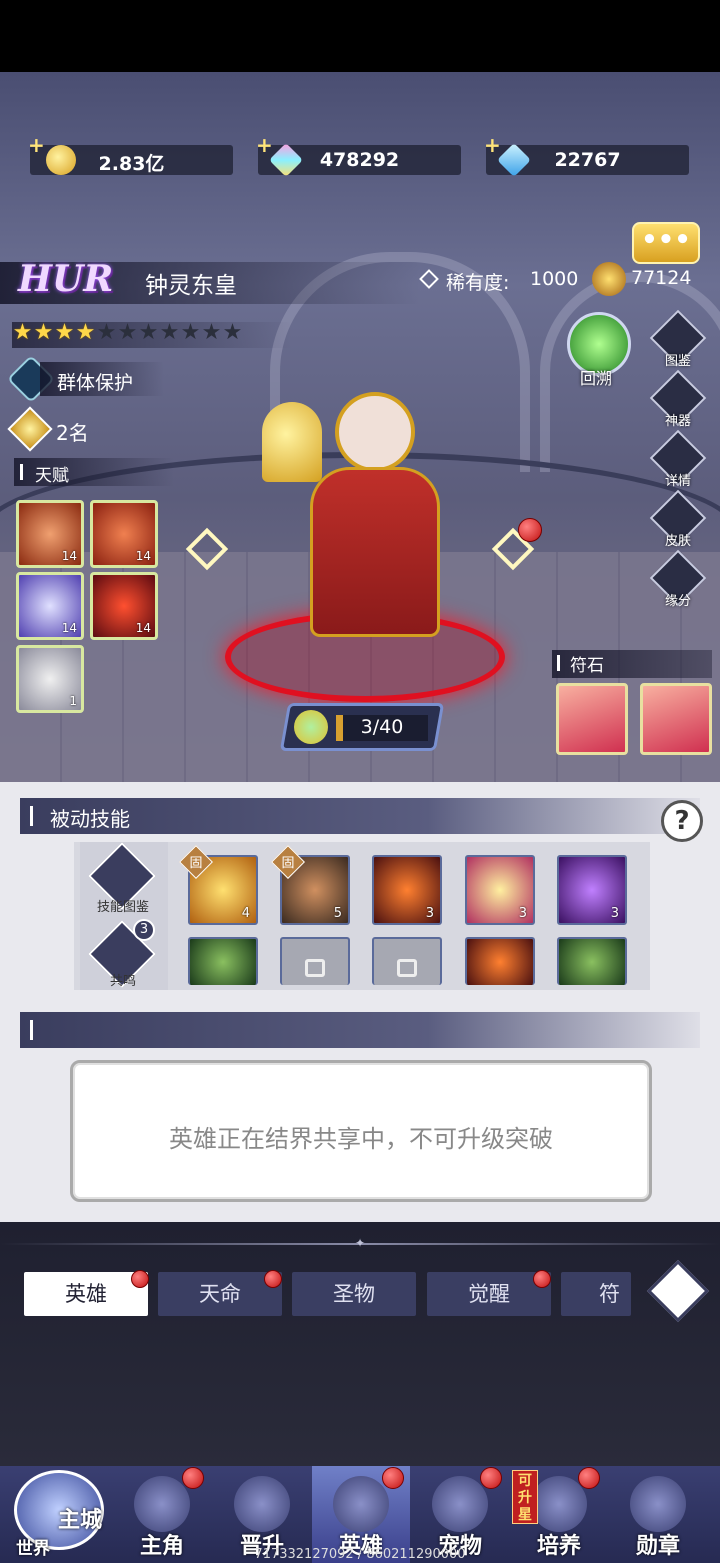  Describe the element at coordinates (359, 160) in the screenshot. I see `gem-value: 478292` at that location.